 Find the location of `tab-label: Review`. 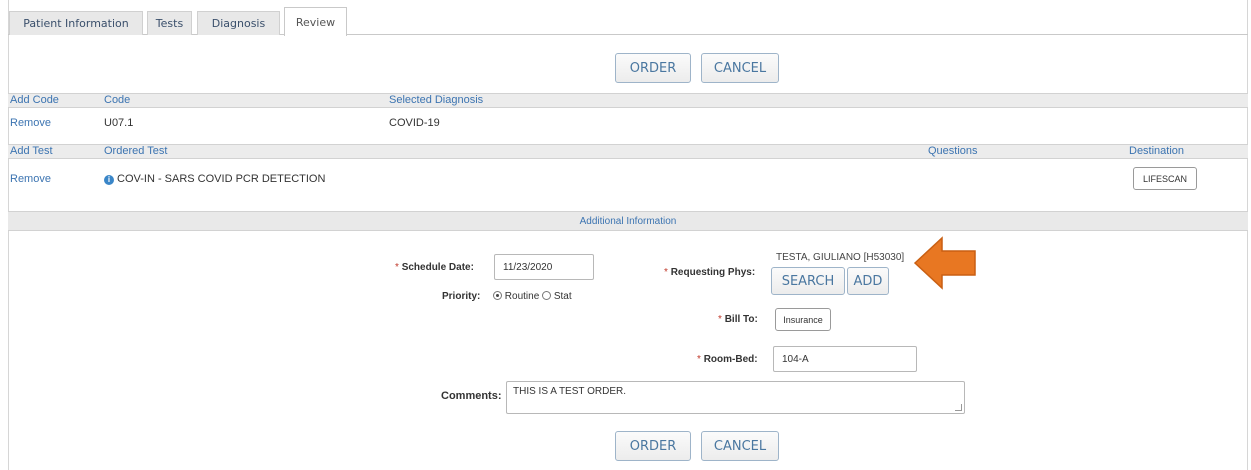

tab-label: Review is located at coordinates (315, 22).